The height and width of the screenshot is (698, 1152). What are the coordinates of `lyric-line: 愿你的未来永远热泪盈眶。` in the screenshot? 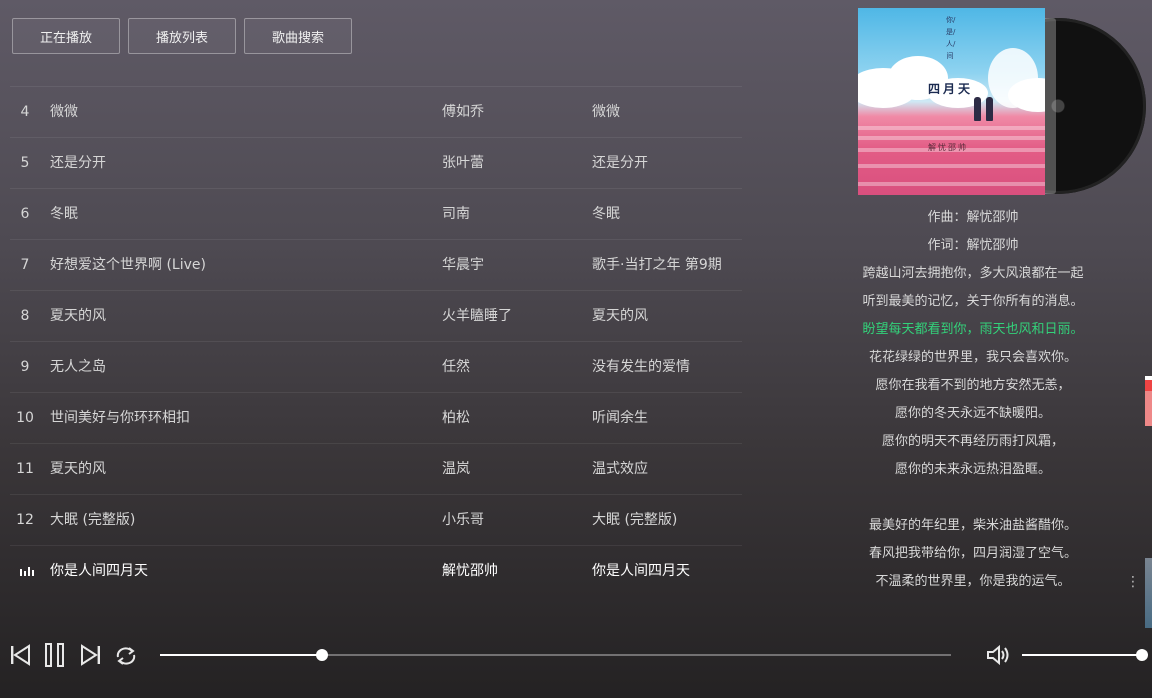 It's located at (972, 469).